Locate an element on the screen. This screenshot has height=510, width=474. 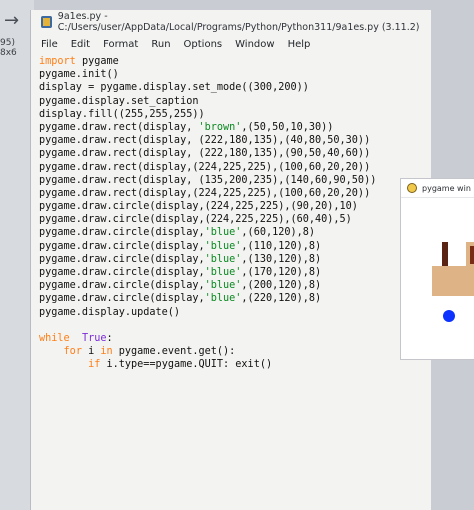
menu-bar: File Edit Format Run Options Window Help is located at coordinates (231, 44).